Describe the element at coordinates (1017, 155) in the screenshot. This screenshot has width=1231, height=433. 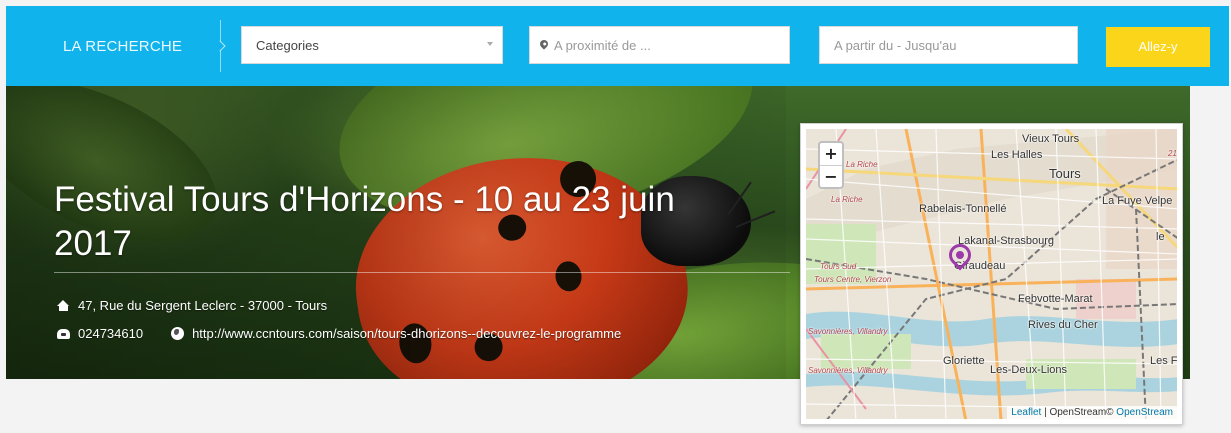
I see `map-label: Les Halles` at that location.